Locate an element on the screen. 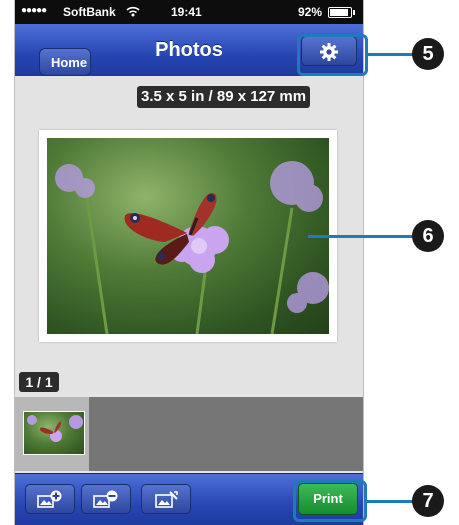 The image size is (459, 525). add-photo-icon is located at coordinates (49, 499).